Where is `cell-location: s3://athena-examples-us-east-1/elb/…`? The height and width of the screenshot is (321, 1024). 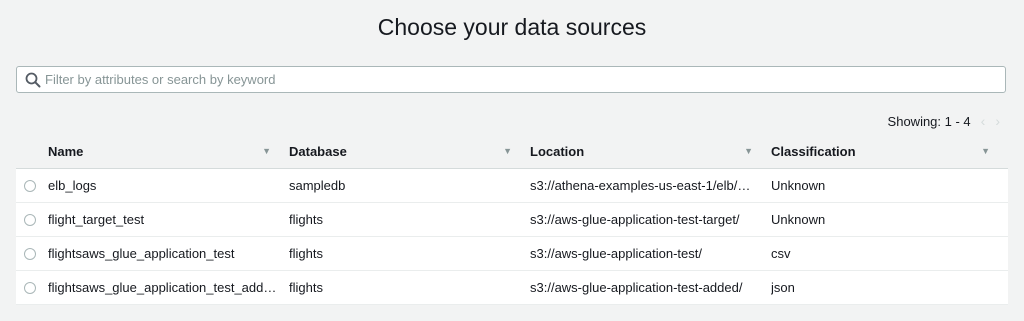 cell-location: s3://athena-examples-us-east-1/elb/… is located at coordinates (640, 185).